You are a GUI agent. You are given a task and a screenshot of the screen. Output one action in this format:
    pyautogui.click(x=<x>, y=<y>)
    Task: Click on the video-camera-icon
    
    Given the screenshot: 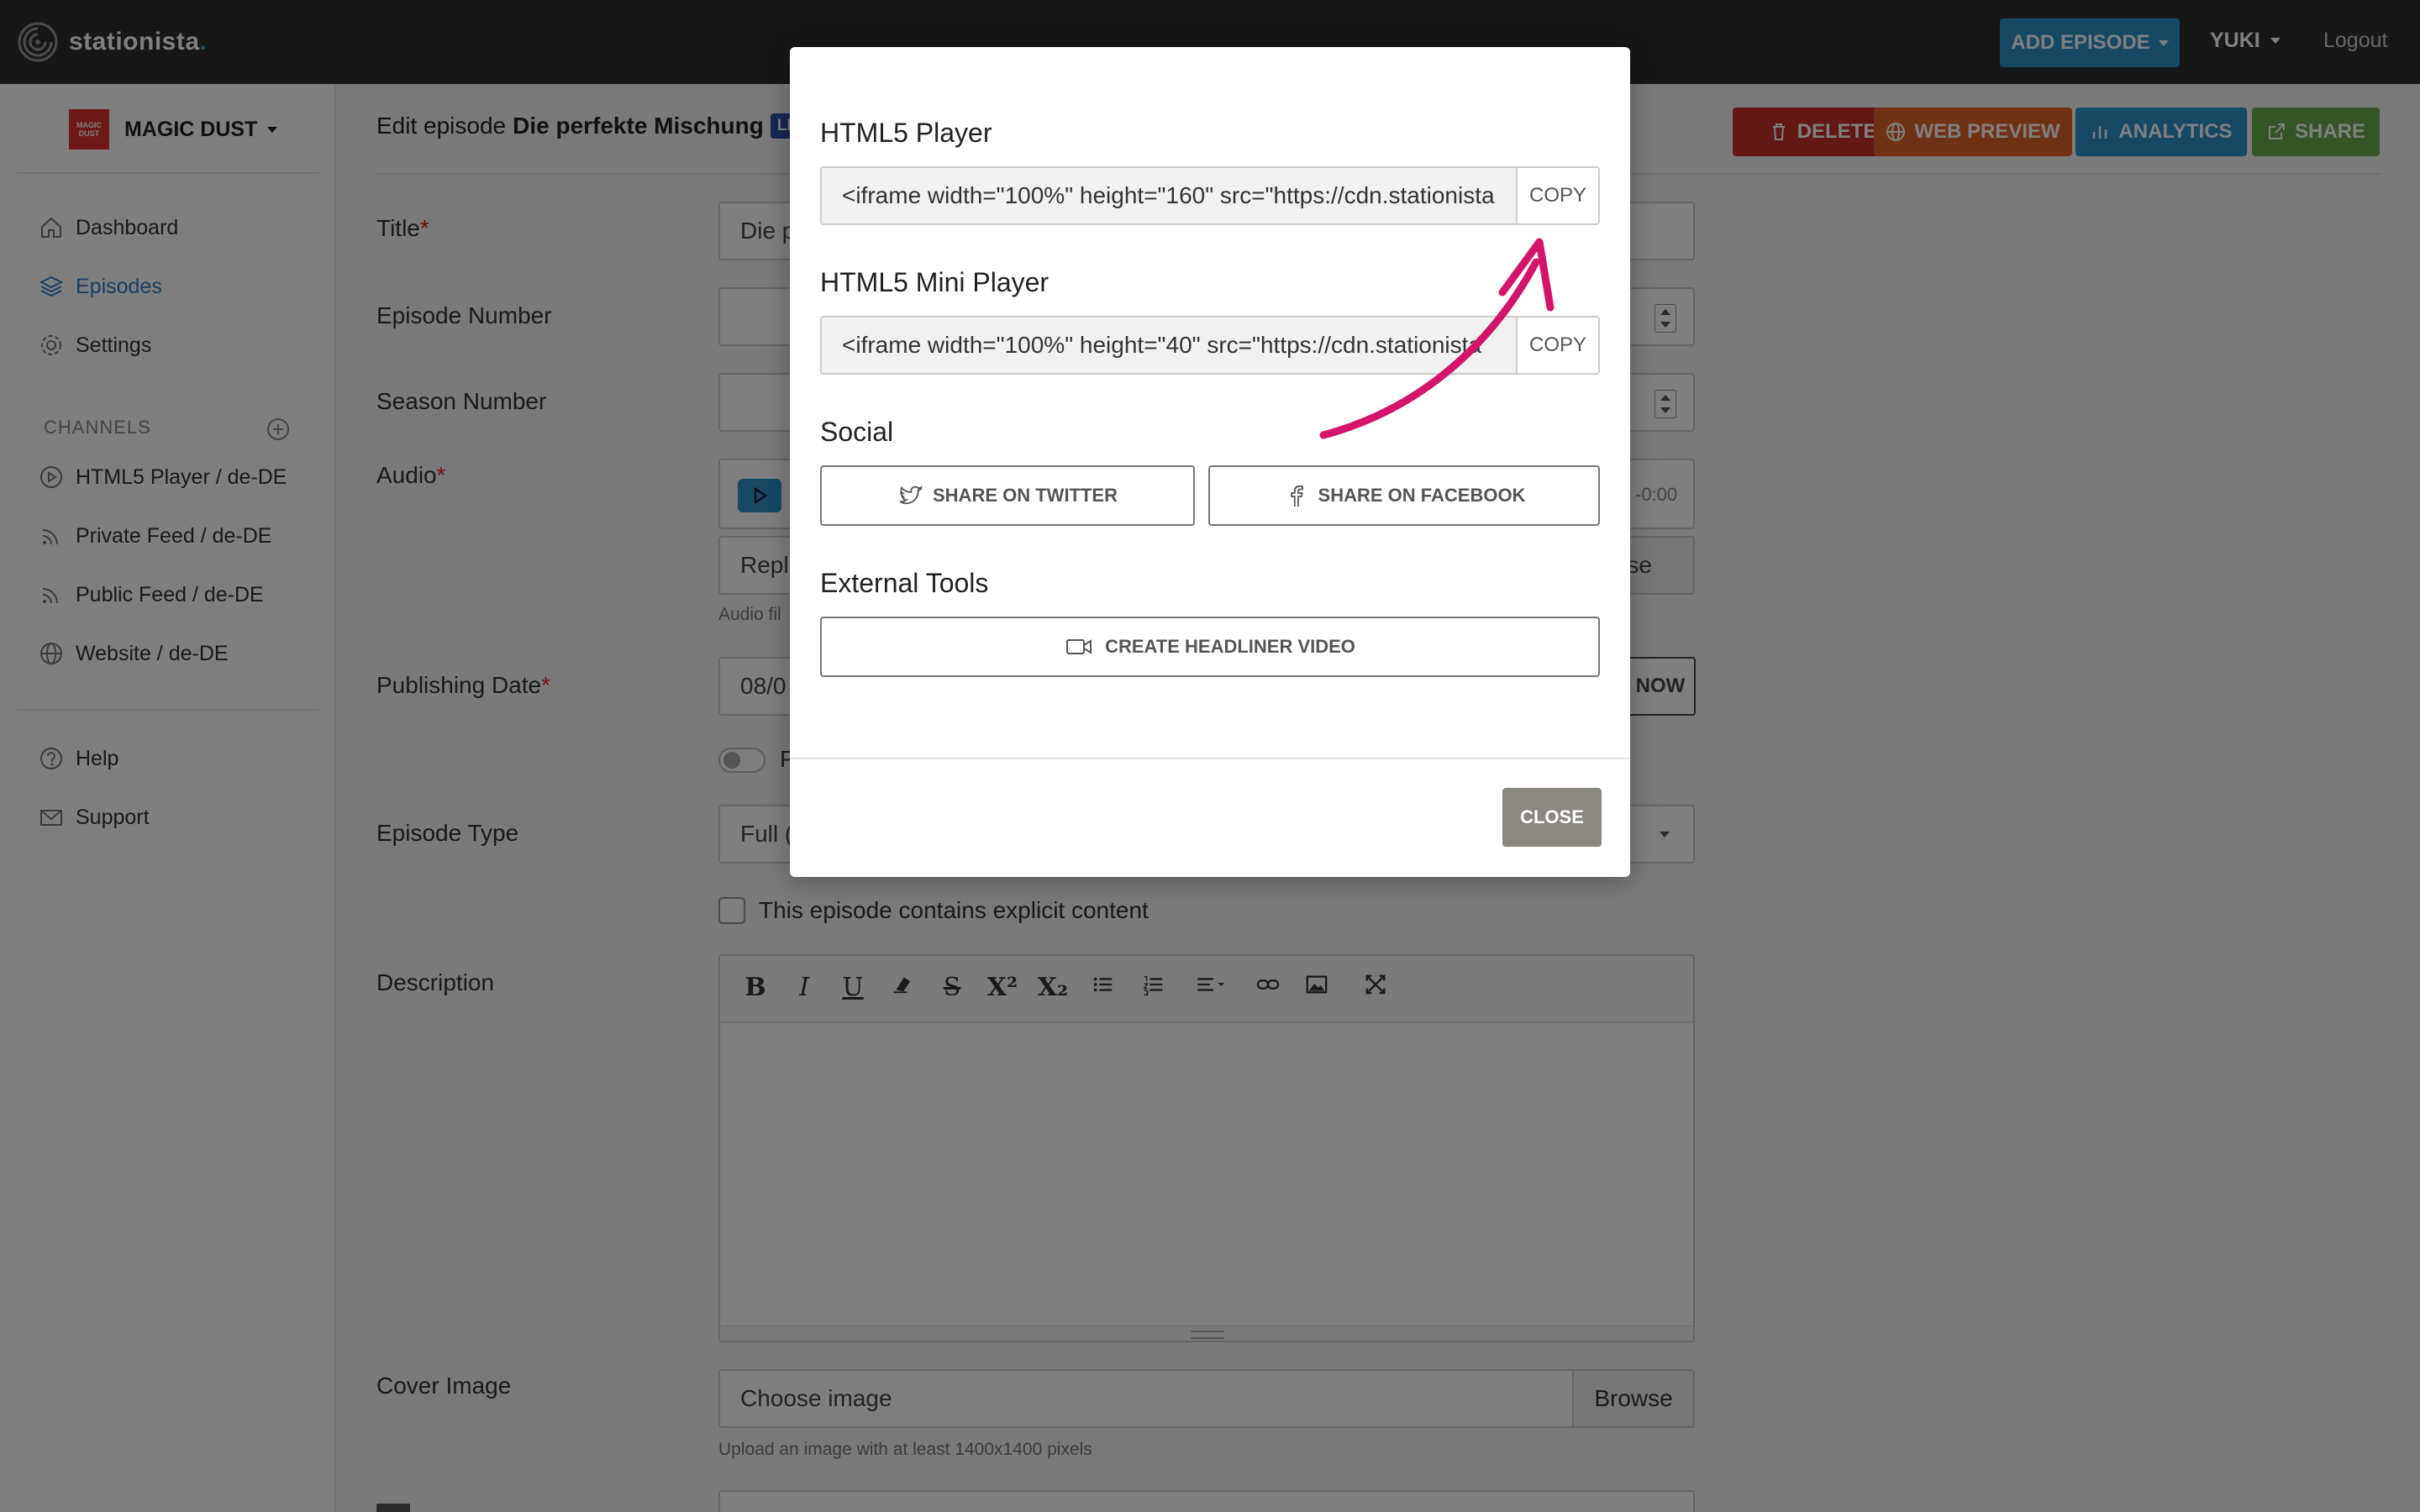 What is the action you would take?
    pyautogui.click(x=1079, y=646)
    